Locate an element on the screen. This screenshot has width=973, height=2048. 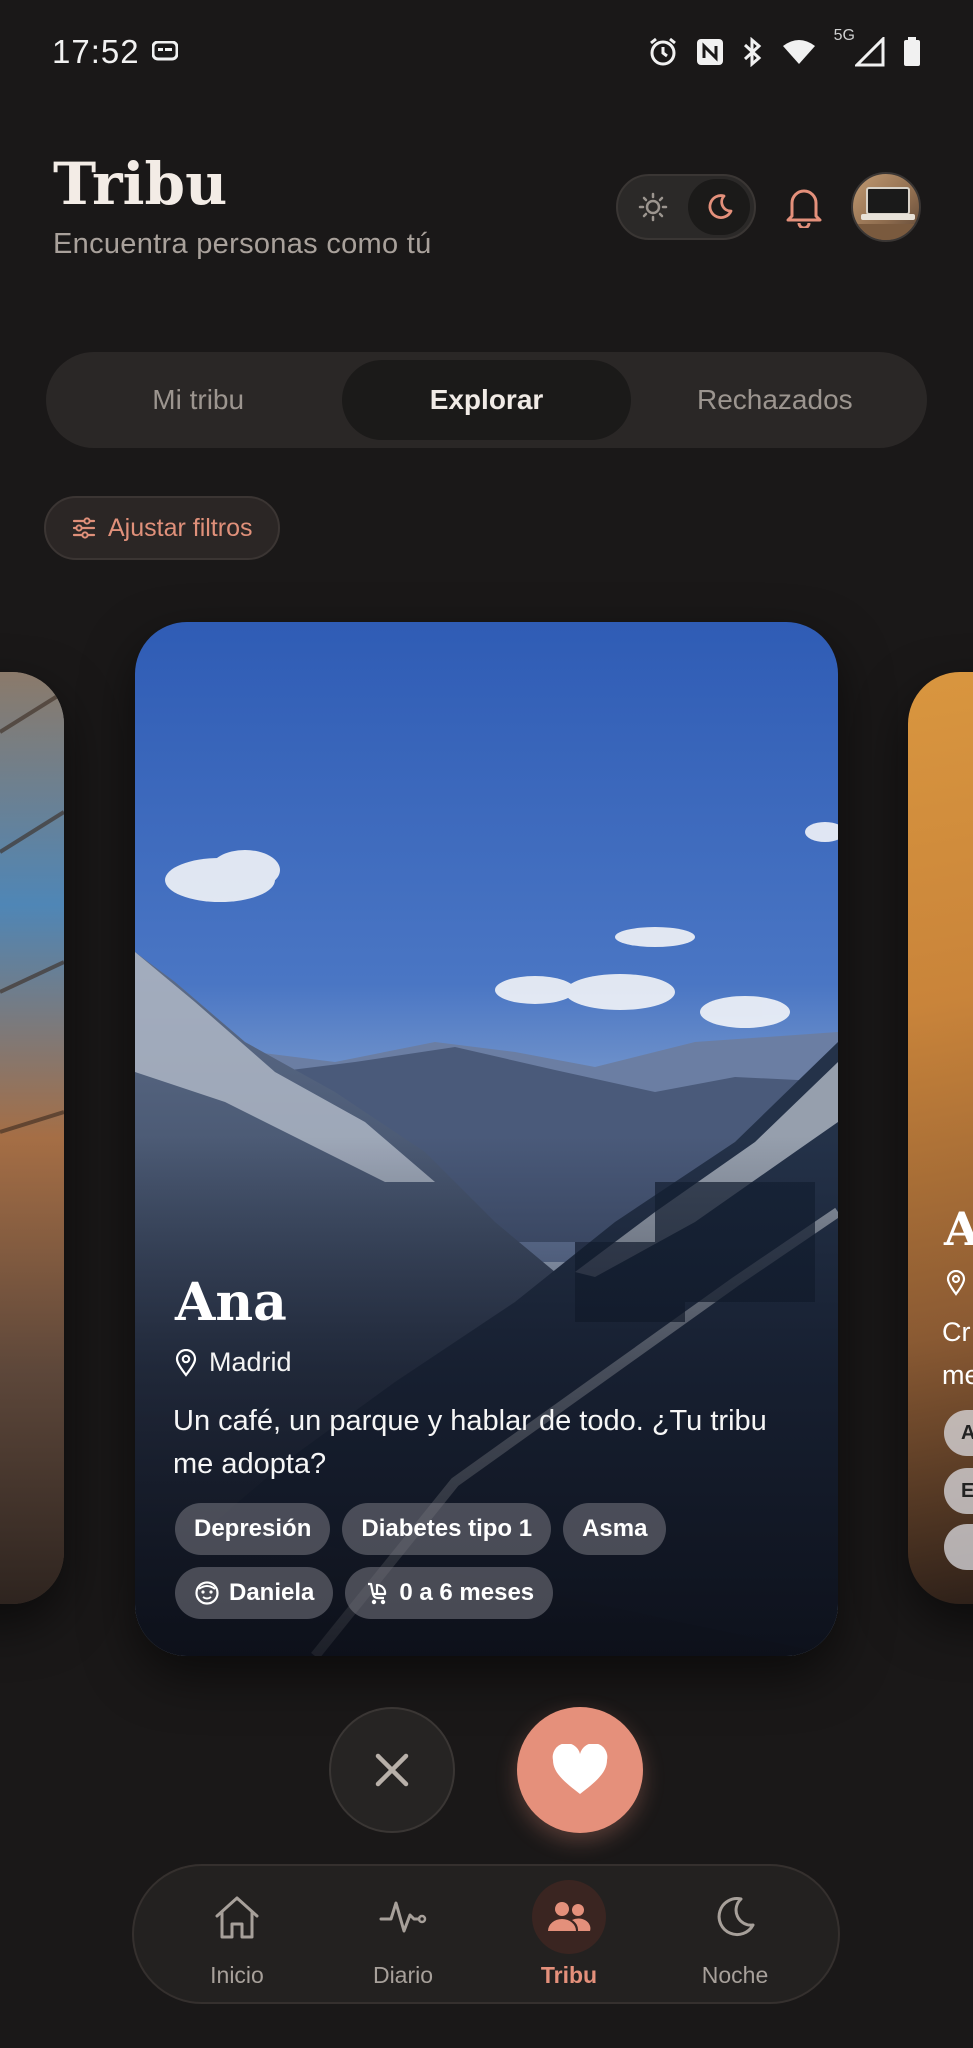
condition-tag: Asma is located at coordinates (615, 1529).